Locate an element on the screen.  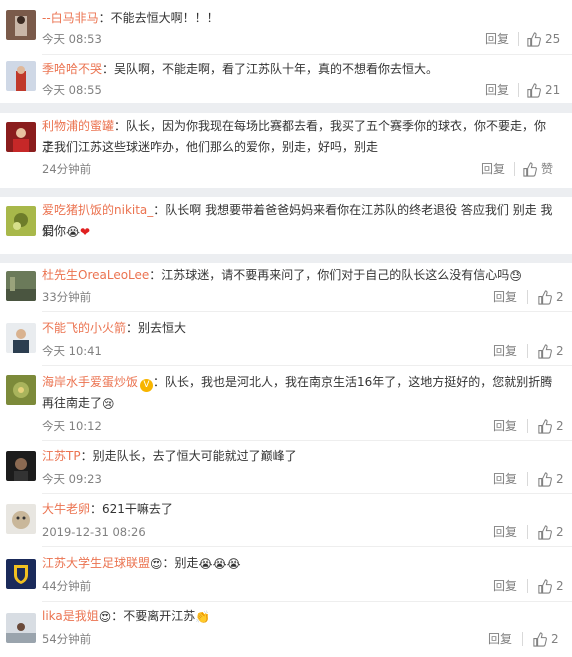
comment-text-line: 爱你😭❤ is located at coordinates (300, 232).